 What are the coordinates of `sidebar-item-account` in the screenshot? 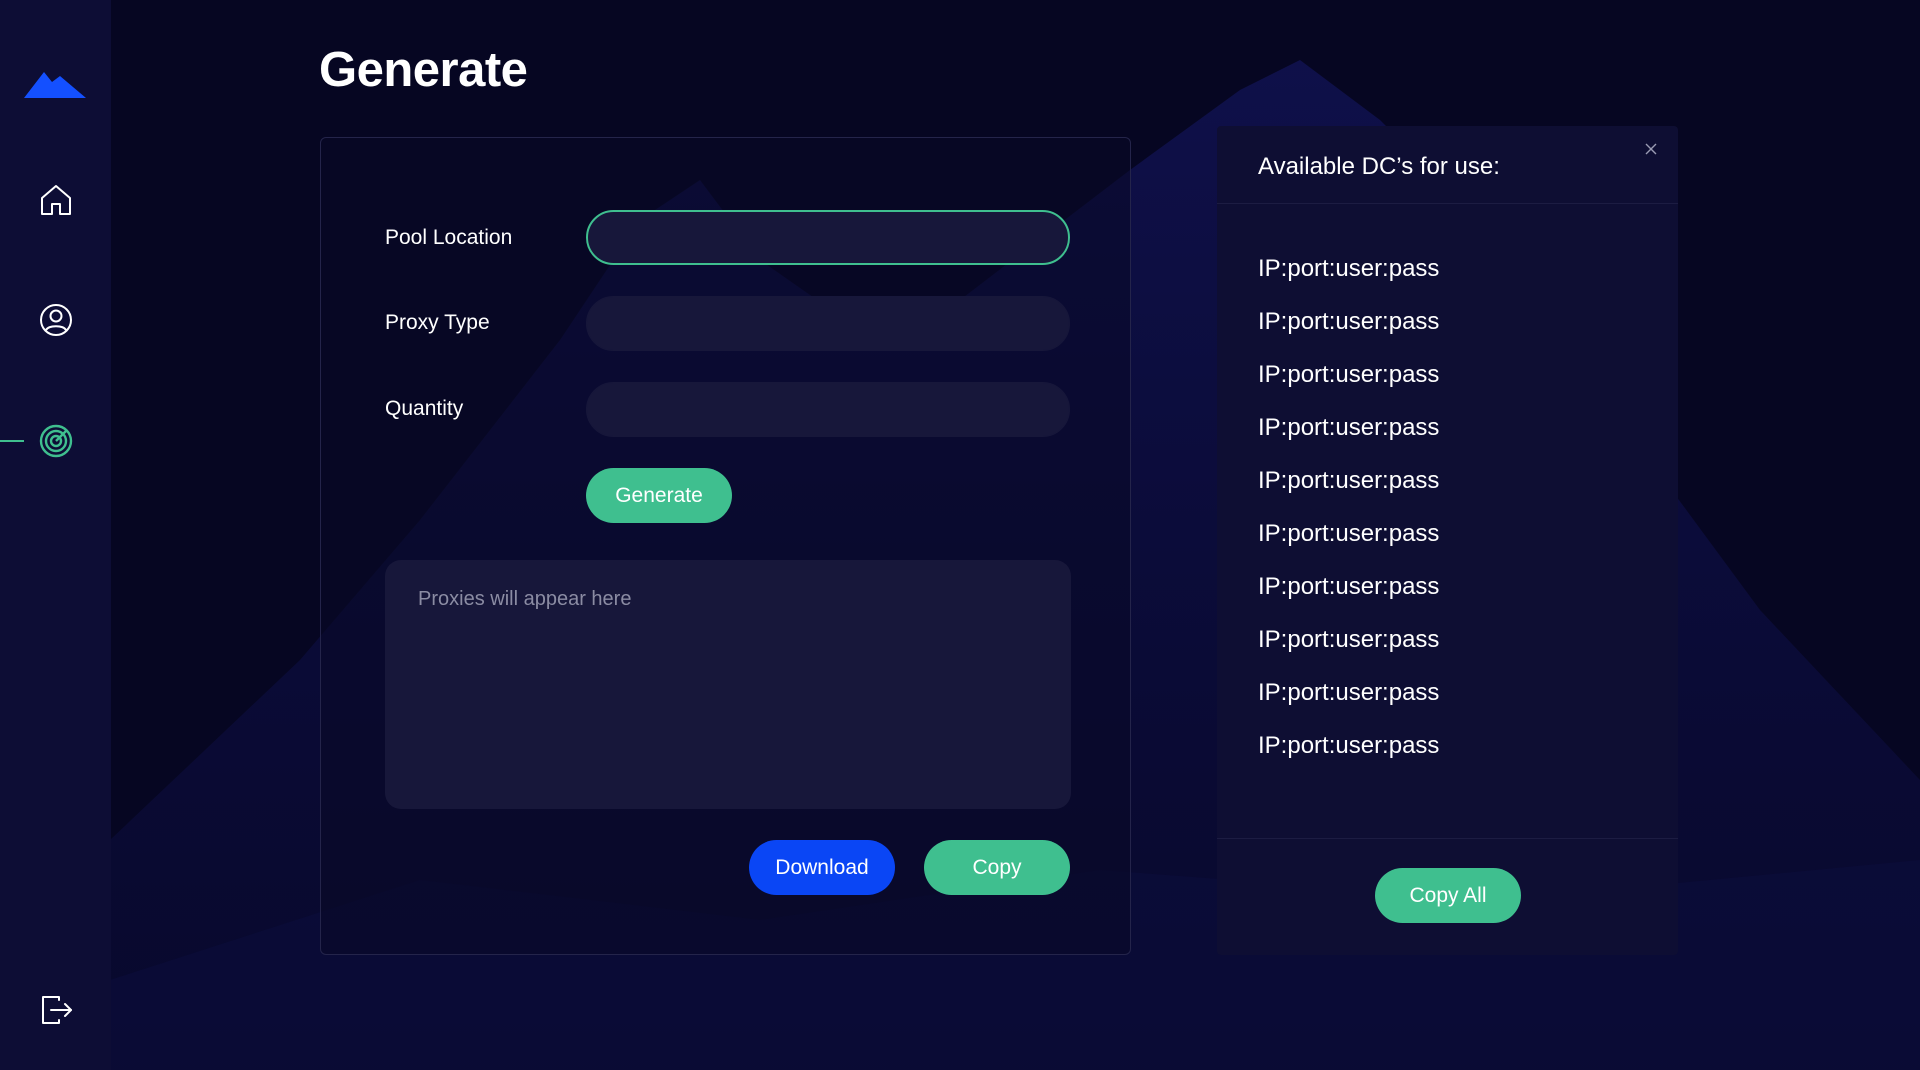 It's located at (55, 320).